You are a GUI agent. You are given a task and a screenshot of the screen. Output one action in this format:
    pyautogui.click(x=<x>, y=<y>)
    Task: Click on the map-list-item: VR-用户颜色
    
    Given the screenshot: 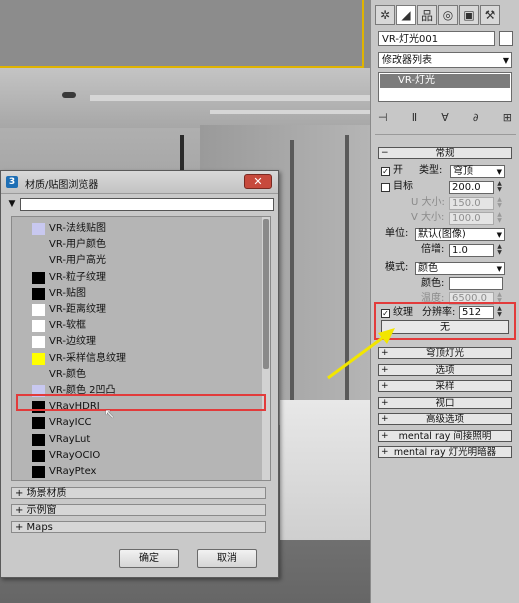 What is the action you would take?
    pyautogui.click(x=146, y=245)
    